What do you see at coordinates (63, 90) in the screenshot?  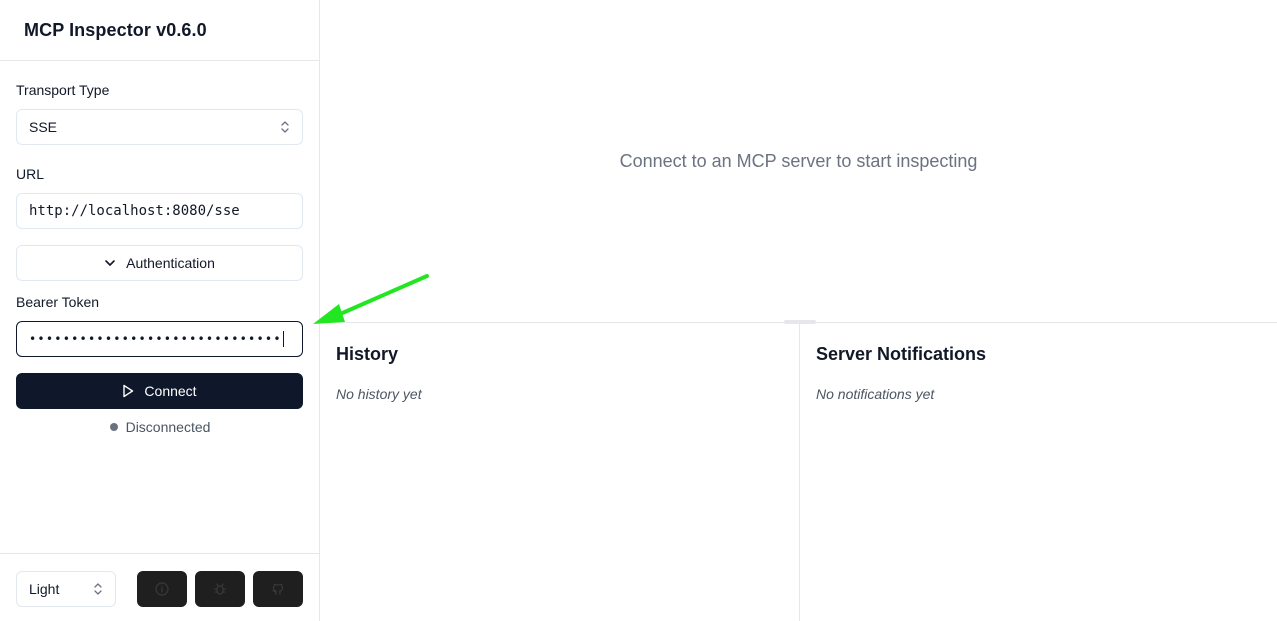 I see `transport-type-label: Transport Type` at bounding box center [63, 90].